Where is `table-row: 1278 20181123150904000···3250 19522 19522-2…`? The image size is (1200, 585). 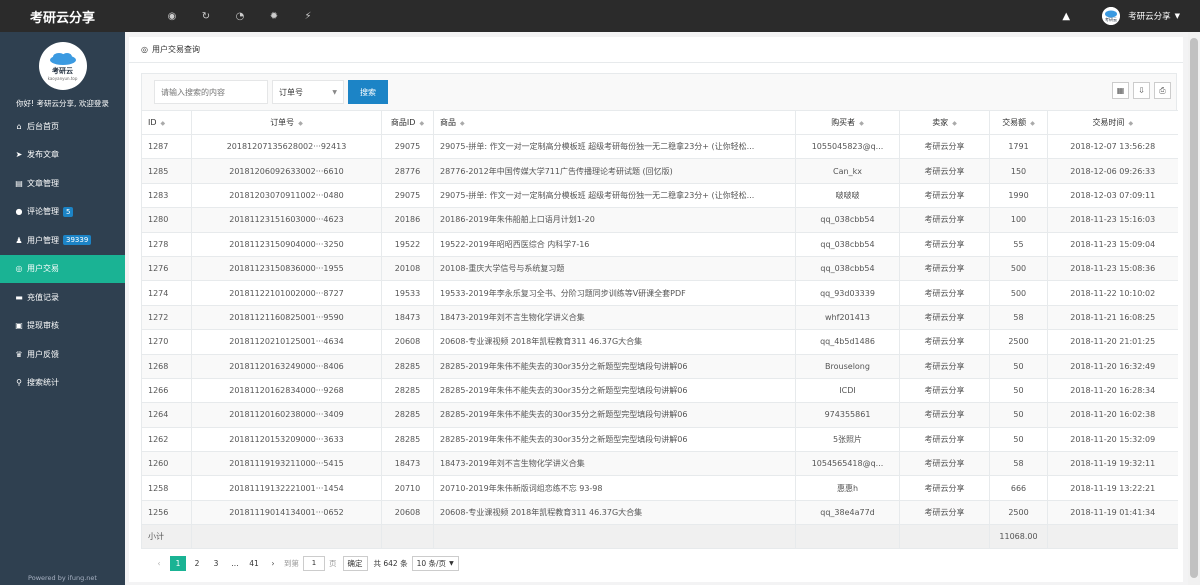
table-row: 1278 20181123150904000···3250 19522 19522-2… is located at coordinates (659, 244).